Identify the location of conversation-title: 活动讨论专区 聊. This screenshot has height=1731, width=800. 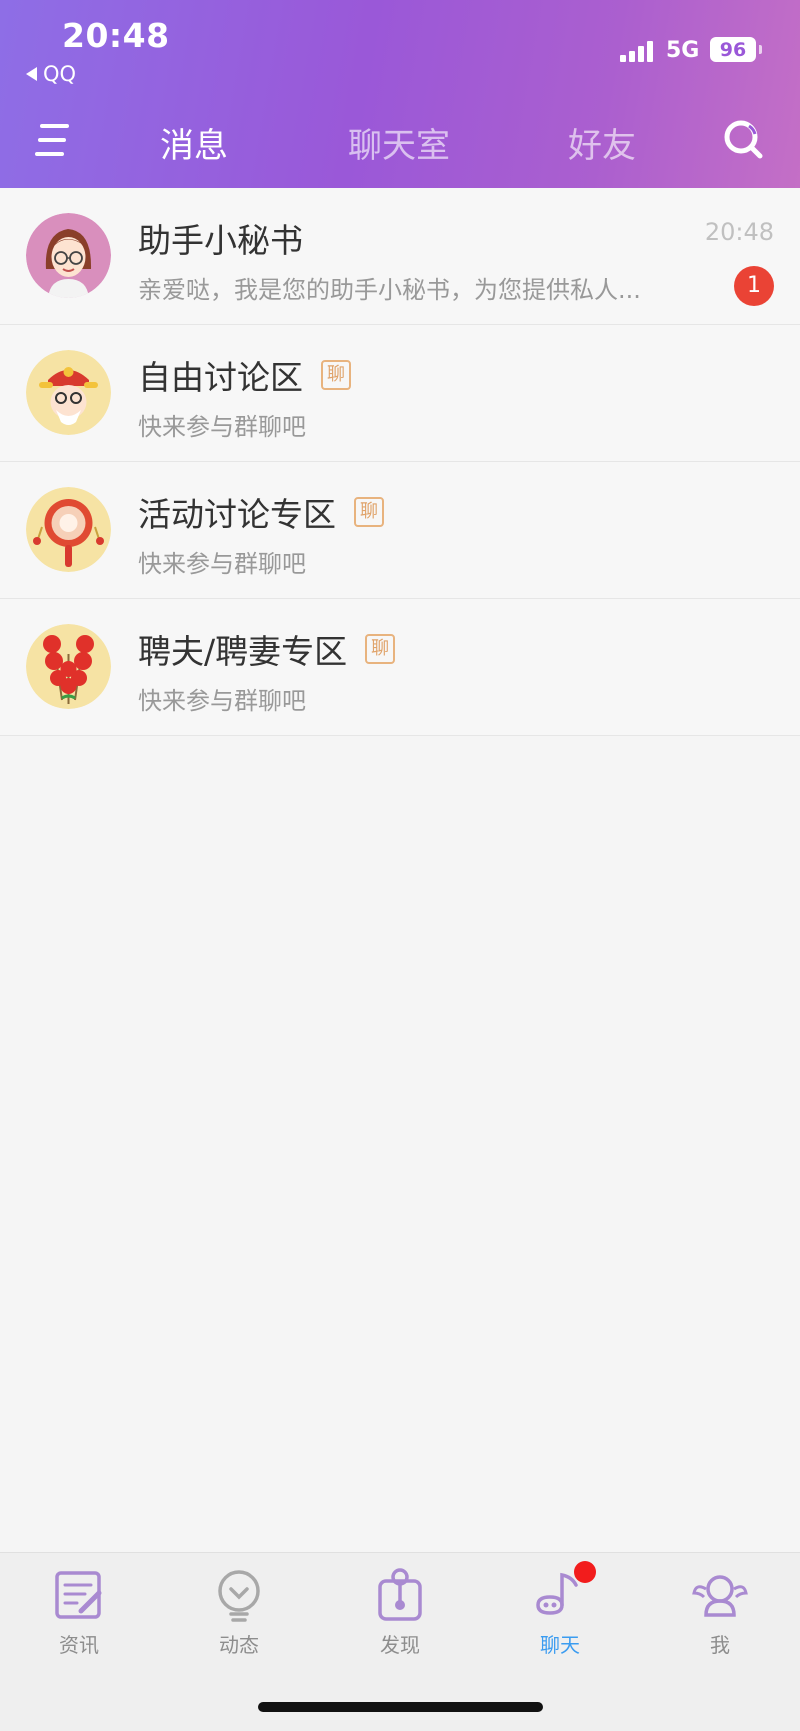
(261, 512).